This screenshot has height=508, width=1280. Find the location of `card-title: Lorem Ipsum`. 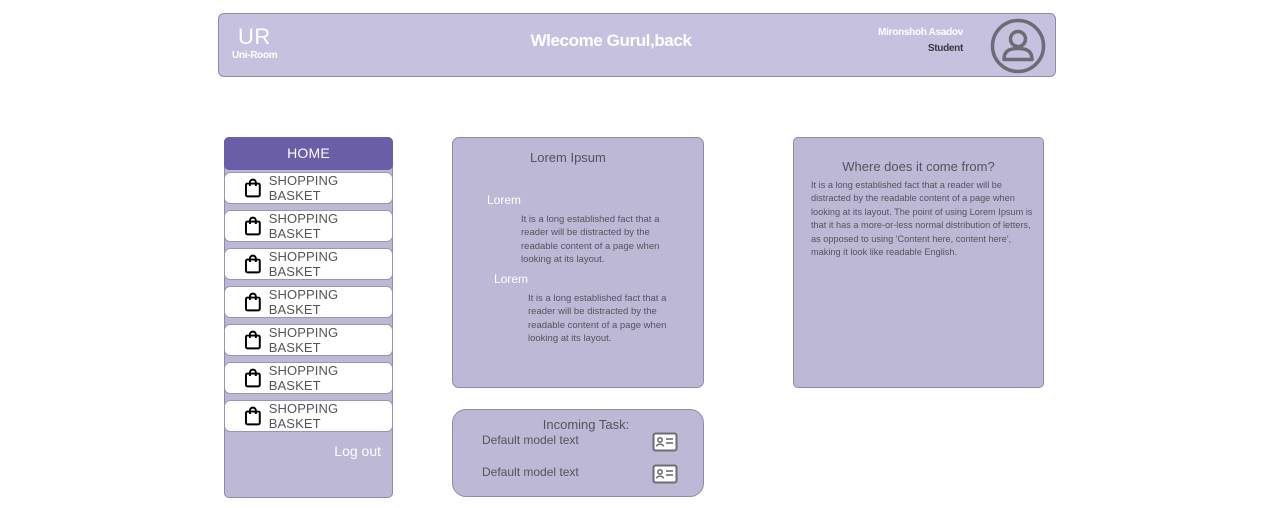

card-title: Lorem Ipsum is located at coordinates (568, 157).